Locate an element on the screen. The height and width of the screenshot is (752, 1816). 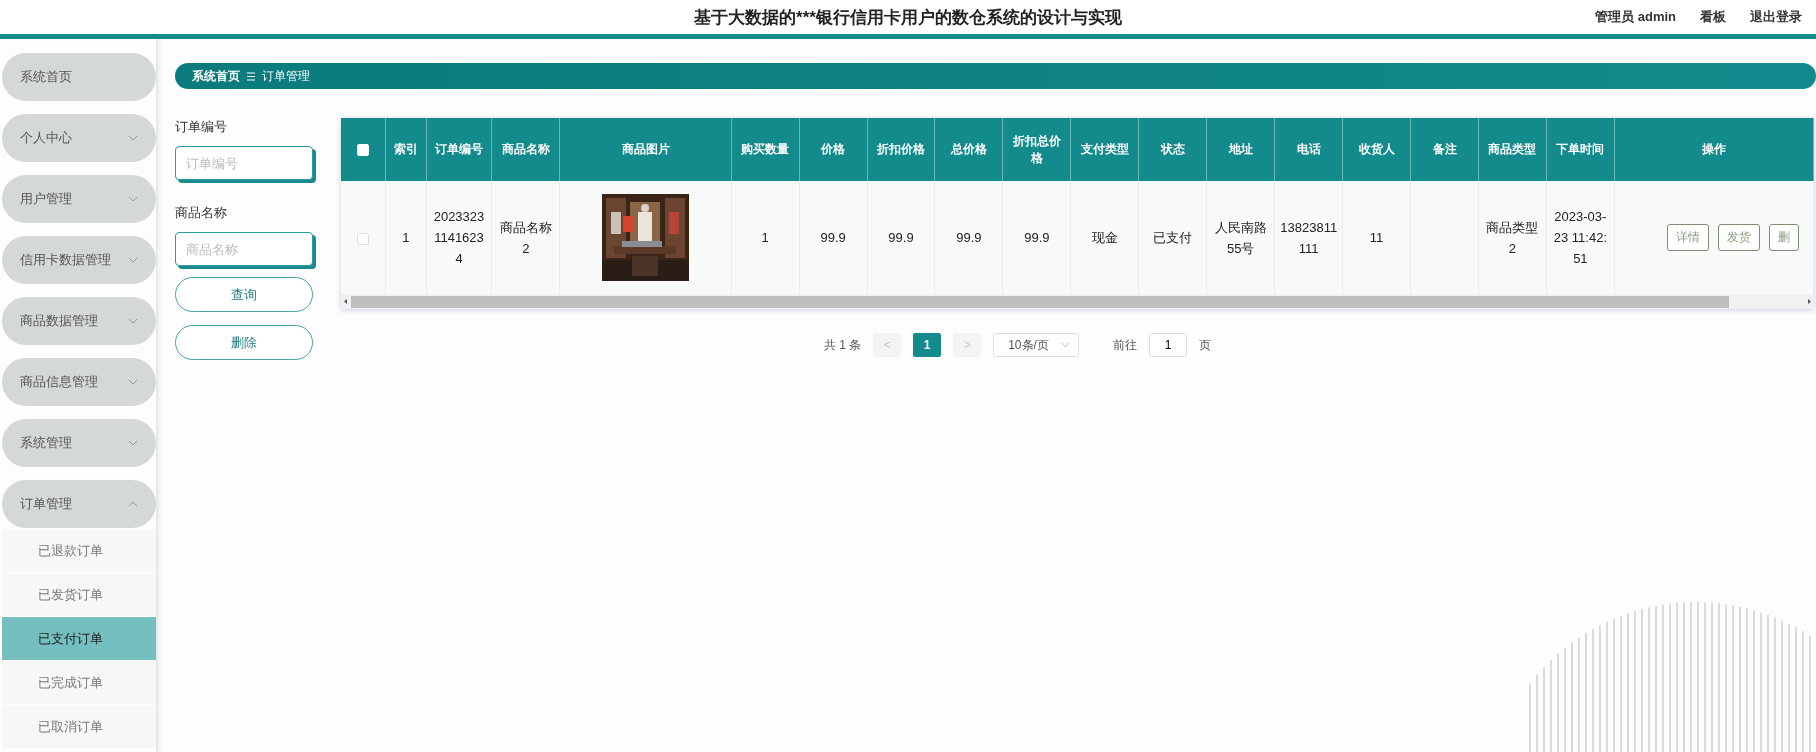
column-header: 商品图片 is located at coordinates (645, 149).